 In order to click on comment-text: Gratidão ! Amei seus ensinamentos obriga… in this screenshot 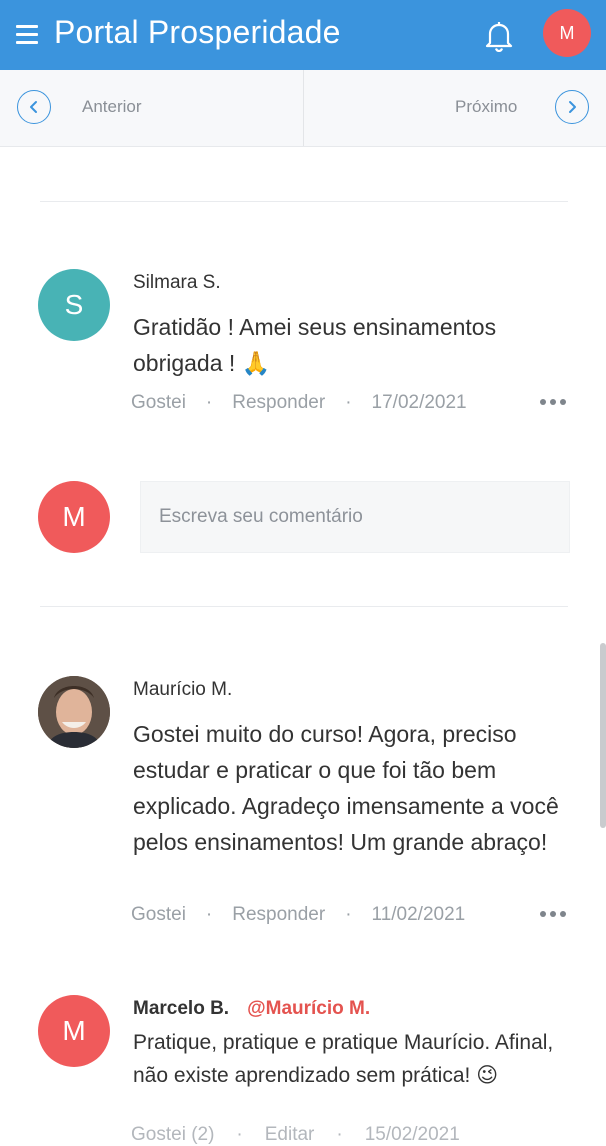, I will do `click(315, 345)`.